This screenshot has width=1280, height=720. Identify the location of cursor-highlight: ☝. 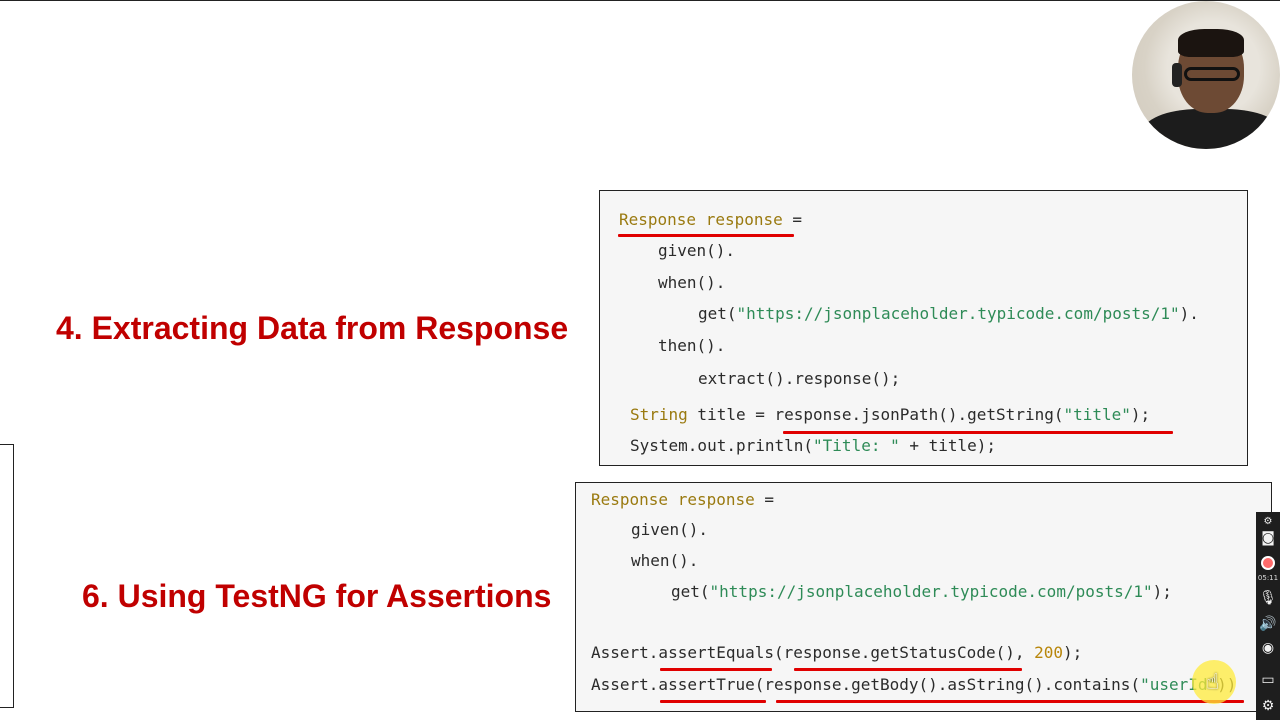
(1214, 682).